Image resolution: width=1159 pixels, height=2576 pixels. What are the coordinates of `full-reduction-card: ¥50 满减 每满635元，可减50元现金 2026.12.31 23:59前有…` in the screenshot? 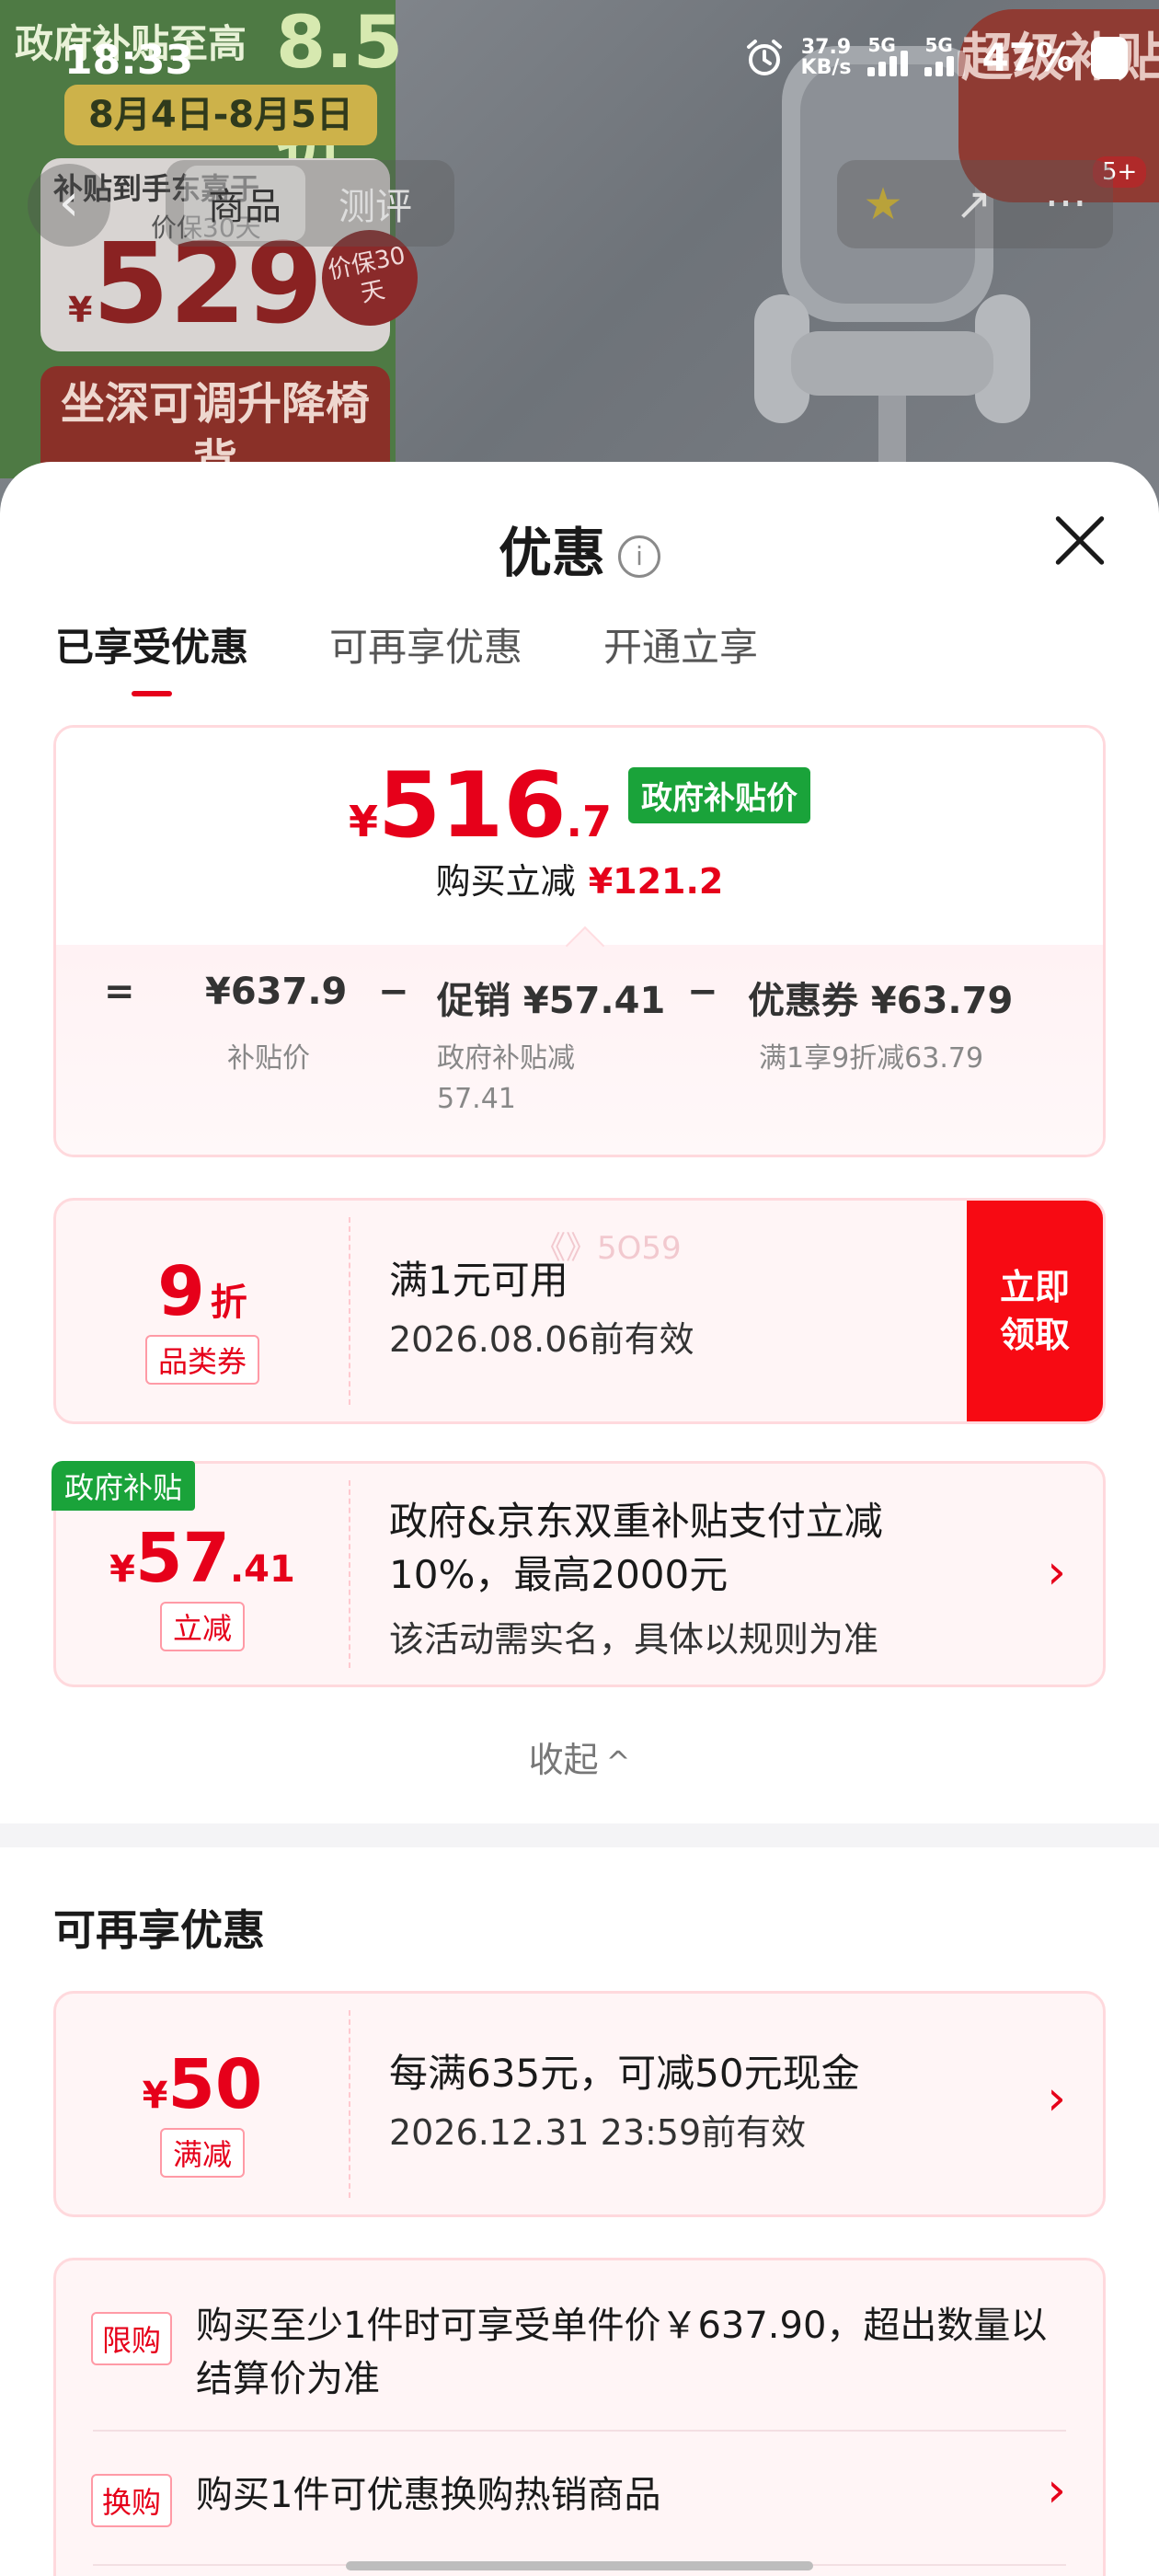 It's located at (579, 2104).